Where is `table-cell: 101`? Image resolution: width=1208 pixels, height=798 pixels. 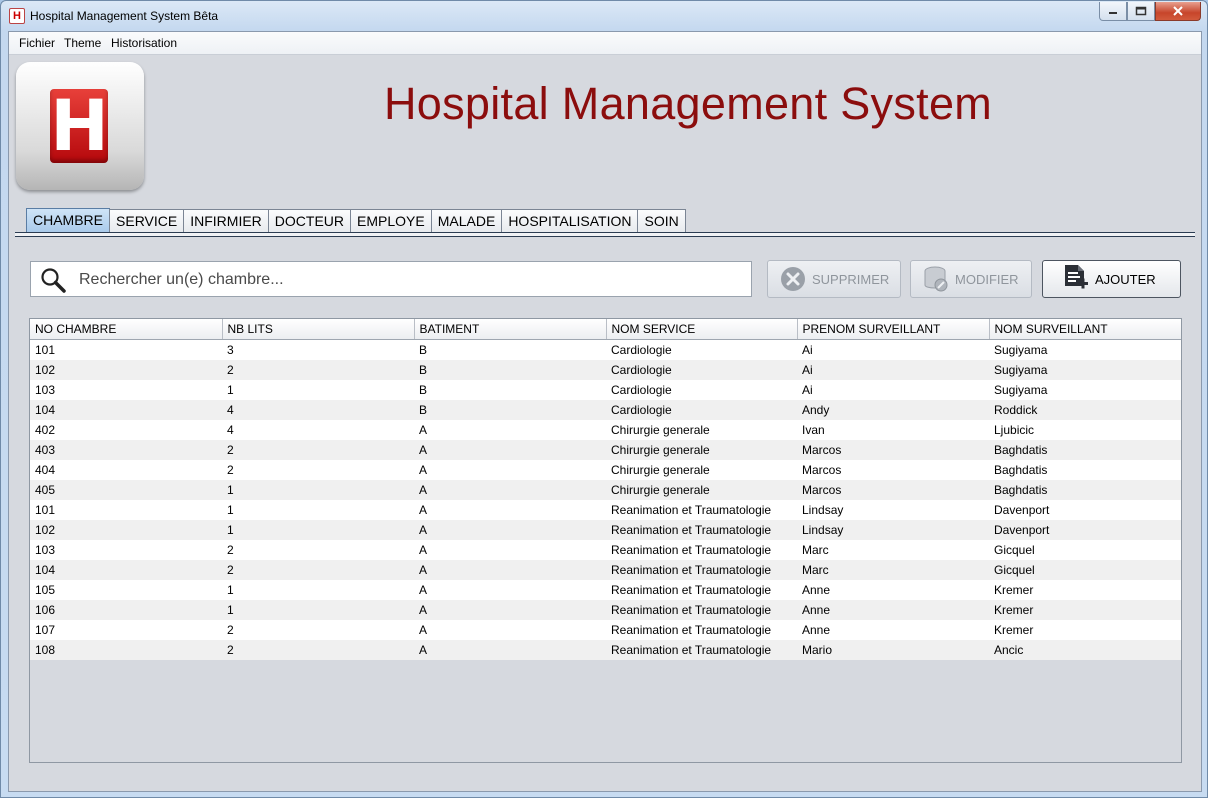 table-cell: 101 is located at coordinates (126, 510).